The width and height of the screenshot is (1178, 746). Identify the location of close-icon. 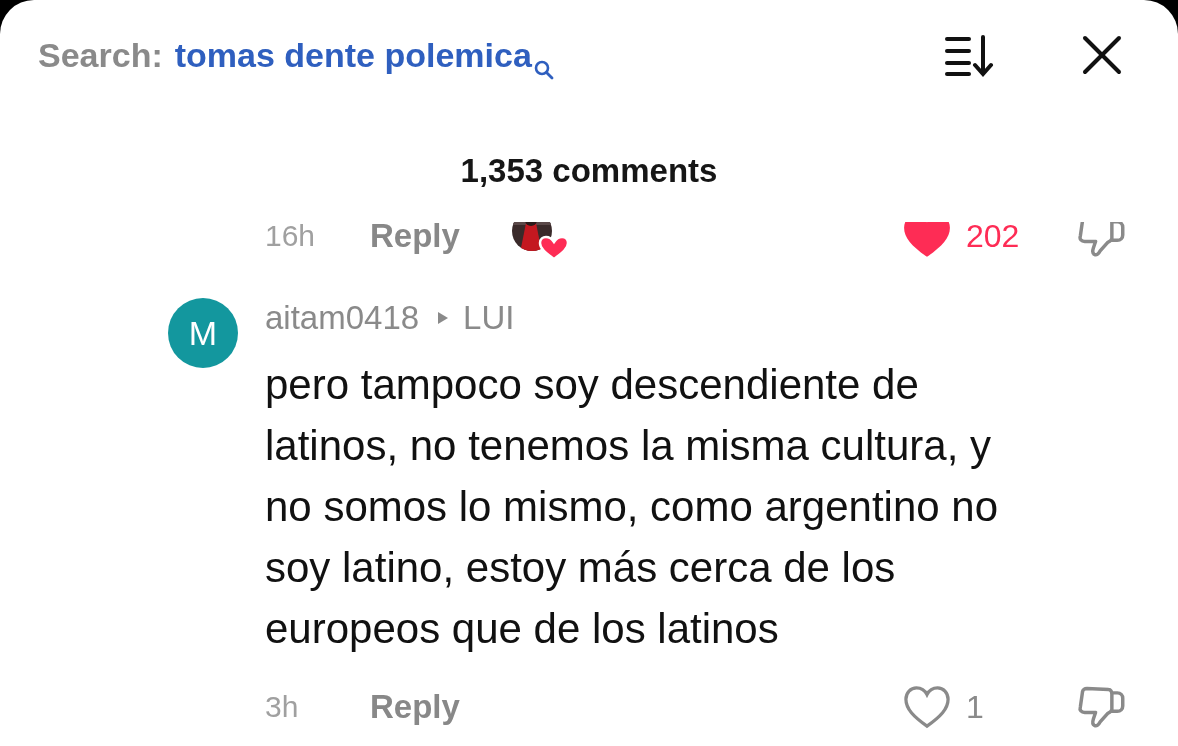
(1102, 55).